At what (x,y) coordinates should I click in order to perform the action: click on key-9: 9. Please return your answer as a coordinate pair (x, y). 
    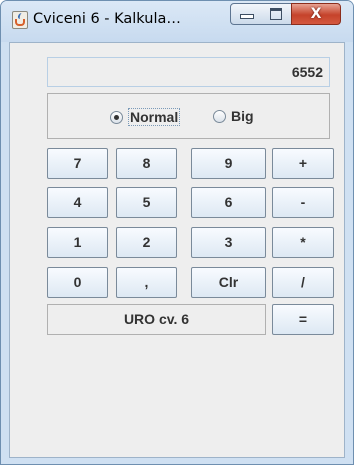
    Looking at the image, I should click on (228, 163).